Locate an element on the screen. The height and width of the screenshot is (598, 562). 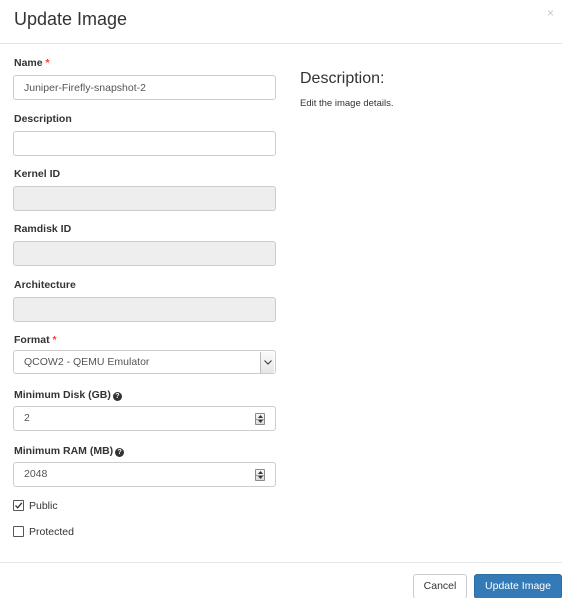
footer-divider is located at coordinates (281, 562).